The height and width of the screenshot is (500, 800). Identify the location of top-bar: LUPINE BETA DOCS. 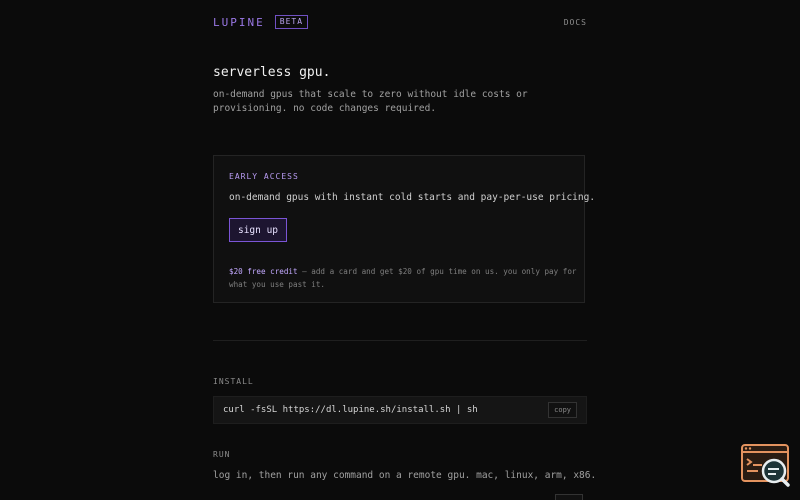
(400, 22).